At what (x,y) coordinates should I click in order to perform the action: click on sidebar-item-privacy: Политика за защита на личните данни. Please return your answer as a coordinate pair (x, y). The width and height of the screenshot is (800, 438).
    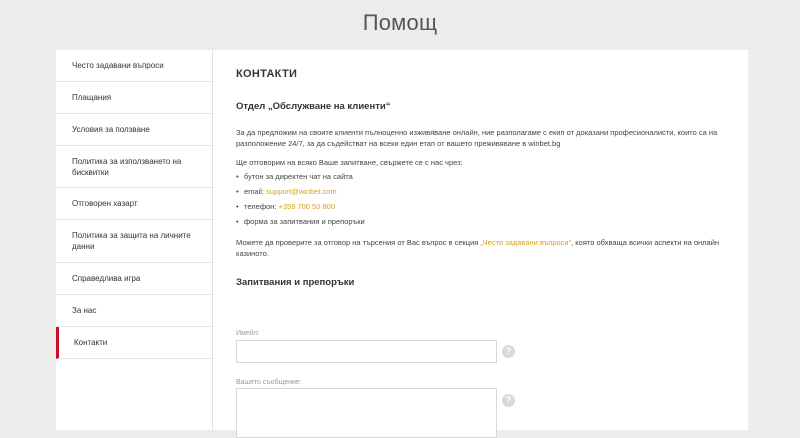
    Looking at the image, I should click on (134, 241).